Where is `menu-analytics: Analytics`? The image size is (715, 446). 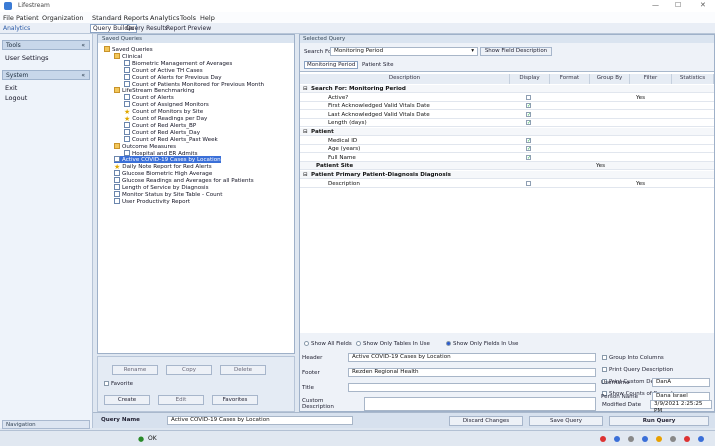 menu-analytics: Analytics is located at coordinates (165, 18).